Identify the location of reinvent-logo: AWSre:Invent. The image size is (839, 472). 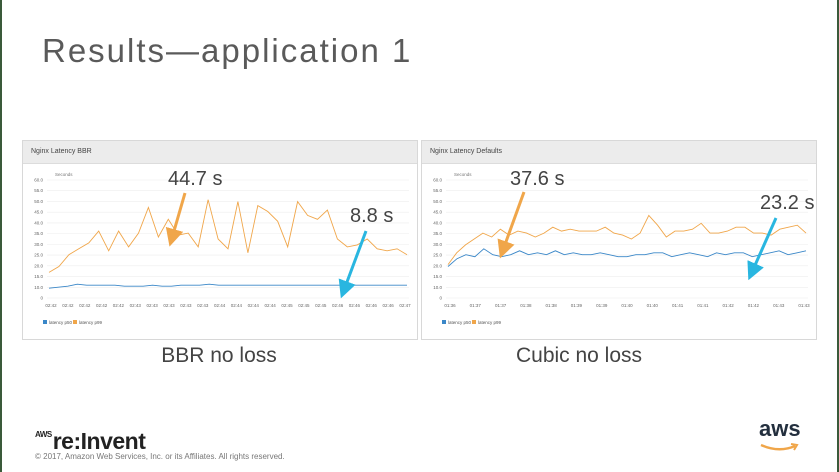
(90, 441).